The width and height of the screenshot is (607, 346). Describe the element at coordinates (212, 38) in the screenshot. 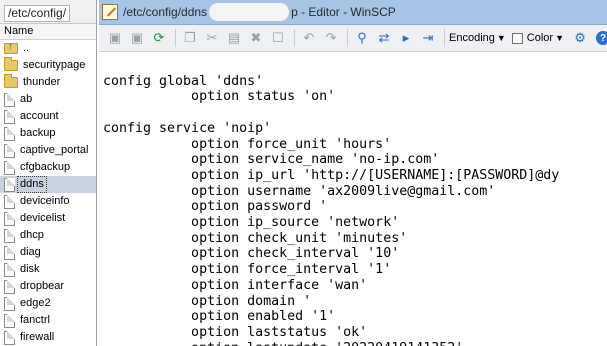

I see `cut-icon: ✂` at that location.